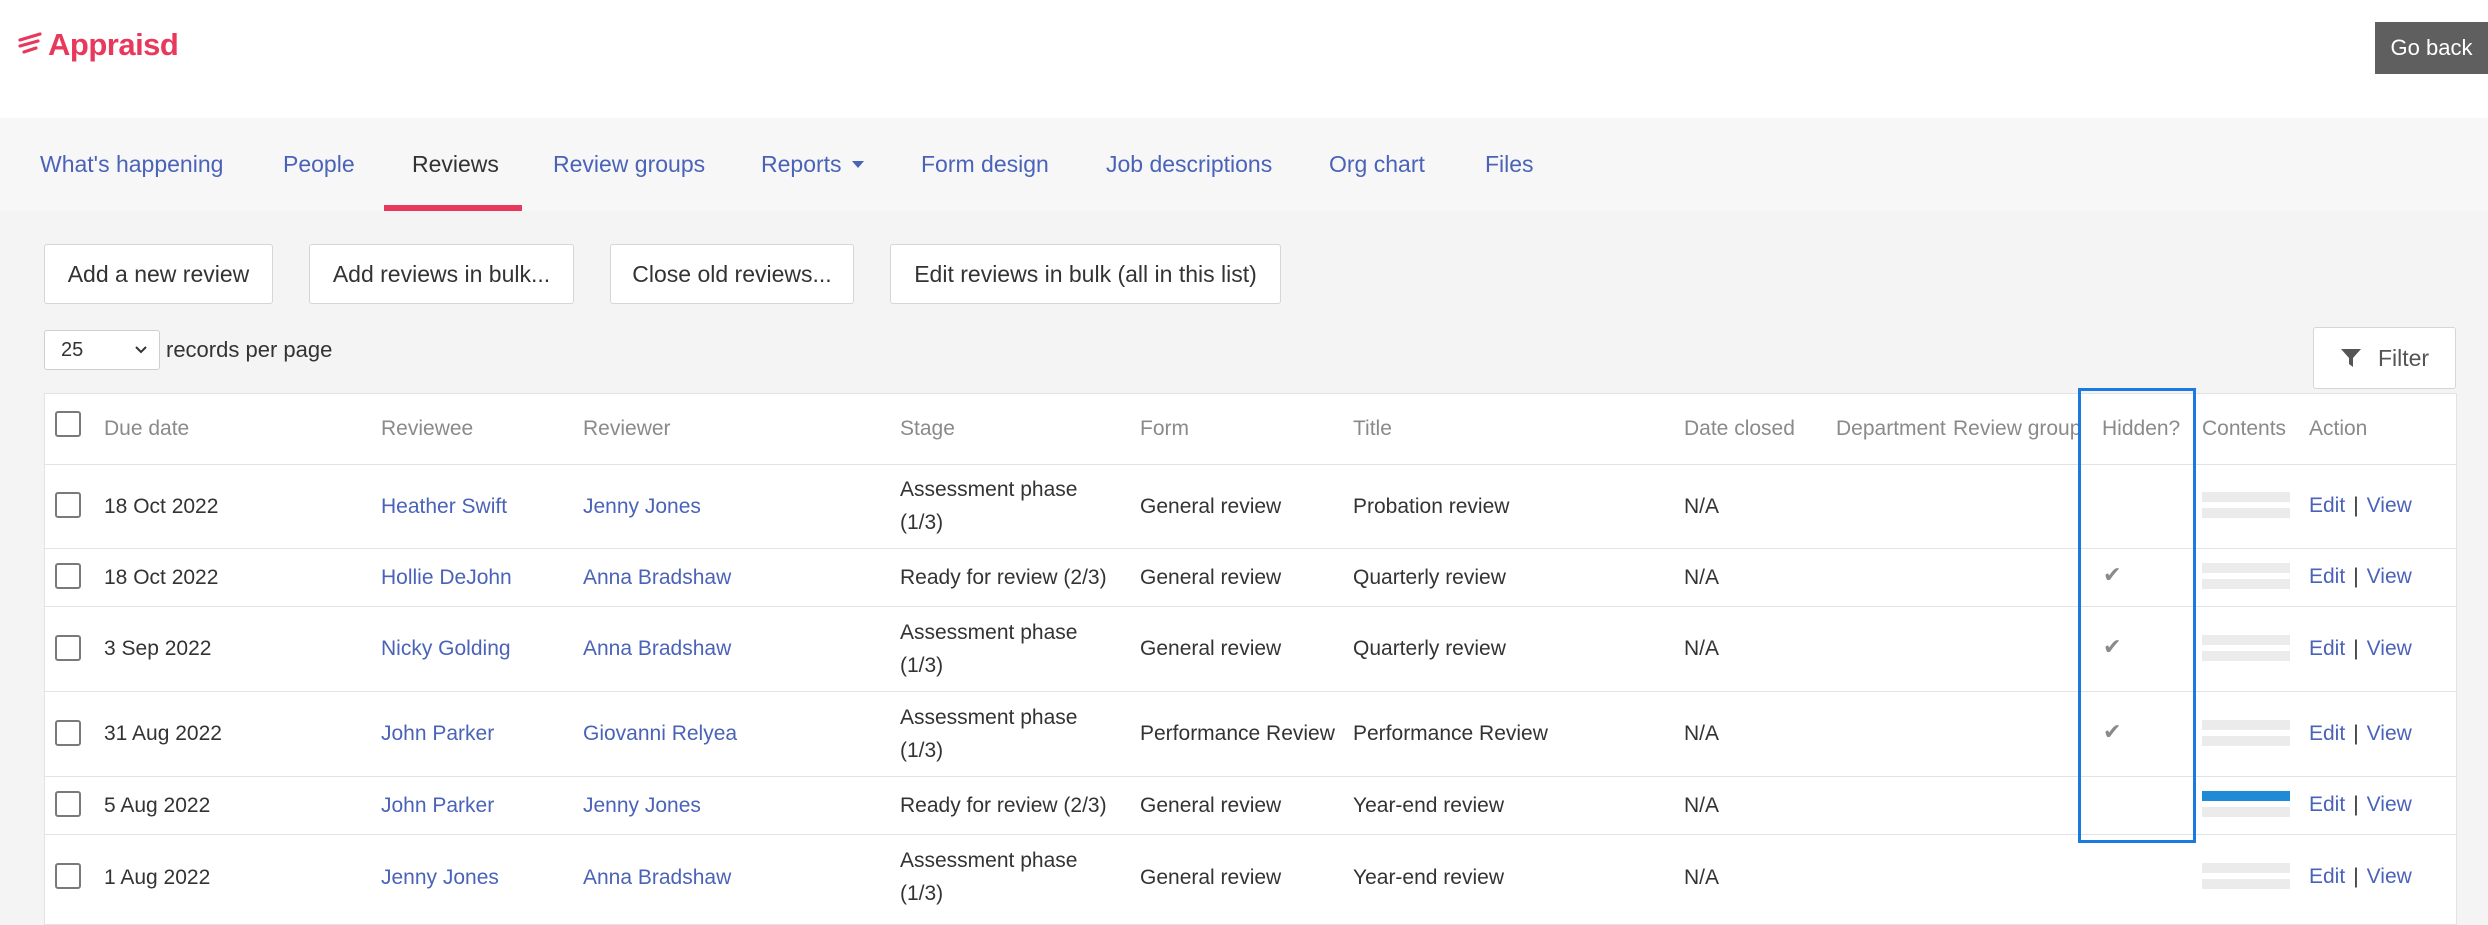 This screenshot has width=2488, height=925. What do you see at coordinates (1003, 577) in the screenshot?
I see `stage-cell: Ready for review (2/3)` at bounding box center [1003, 577].